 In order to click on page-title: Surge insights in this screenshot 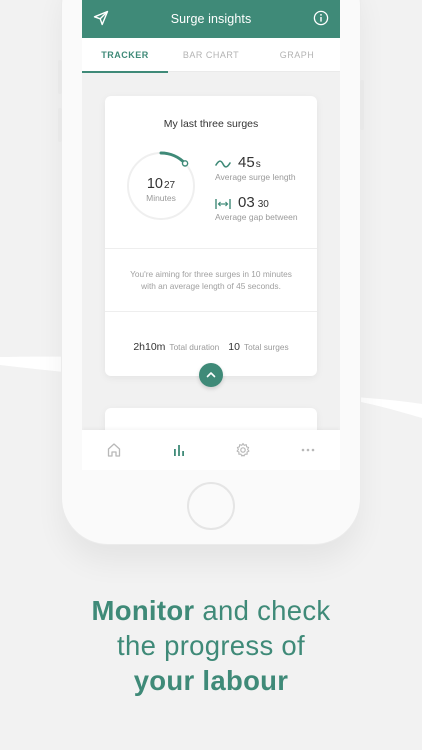, I will do `click(211, 19)`.